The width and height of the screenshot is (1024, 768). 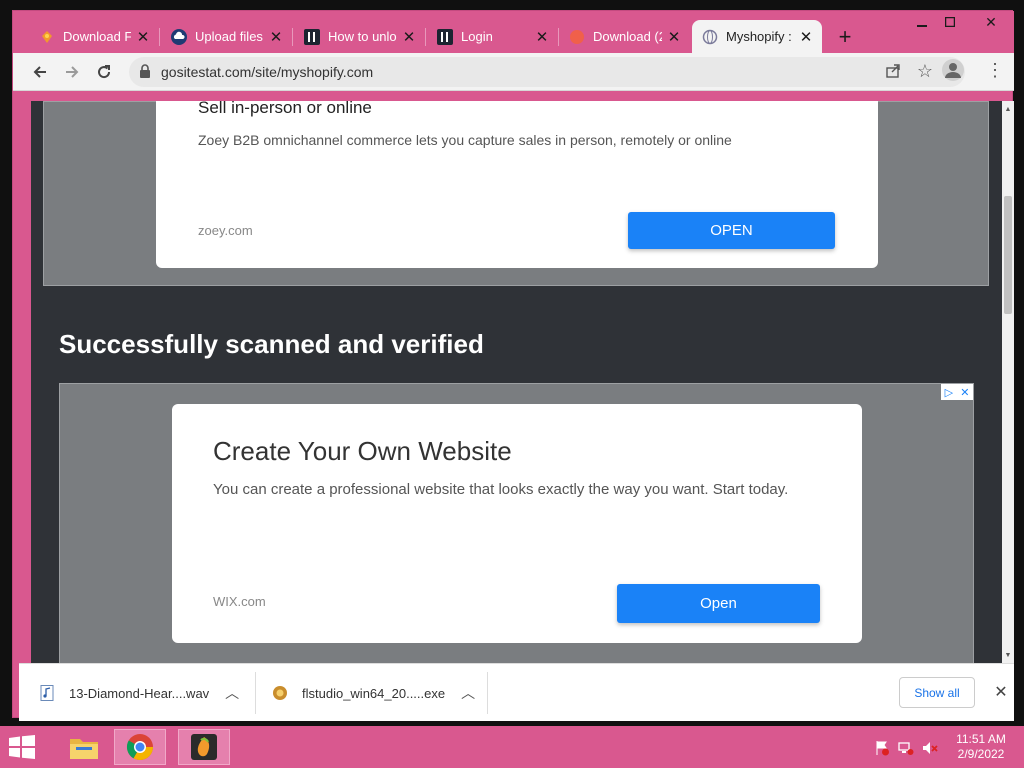 I want to click on tab-myshopify: Myshopify : ✕, so click(x=757, y=36).